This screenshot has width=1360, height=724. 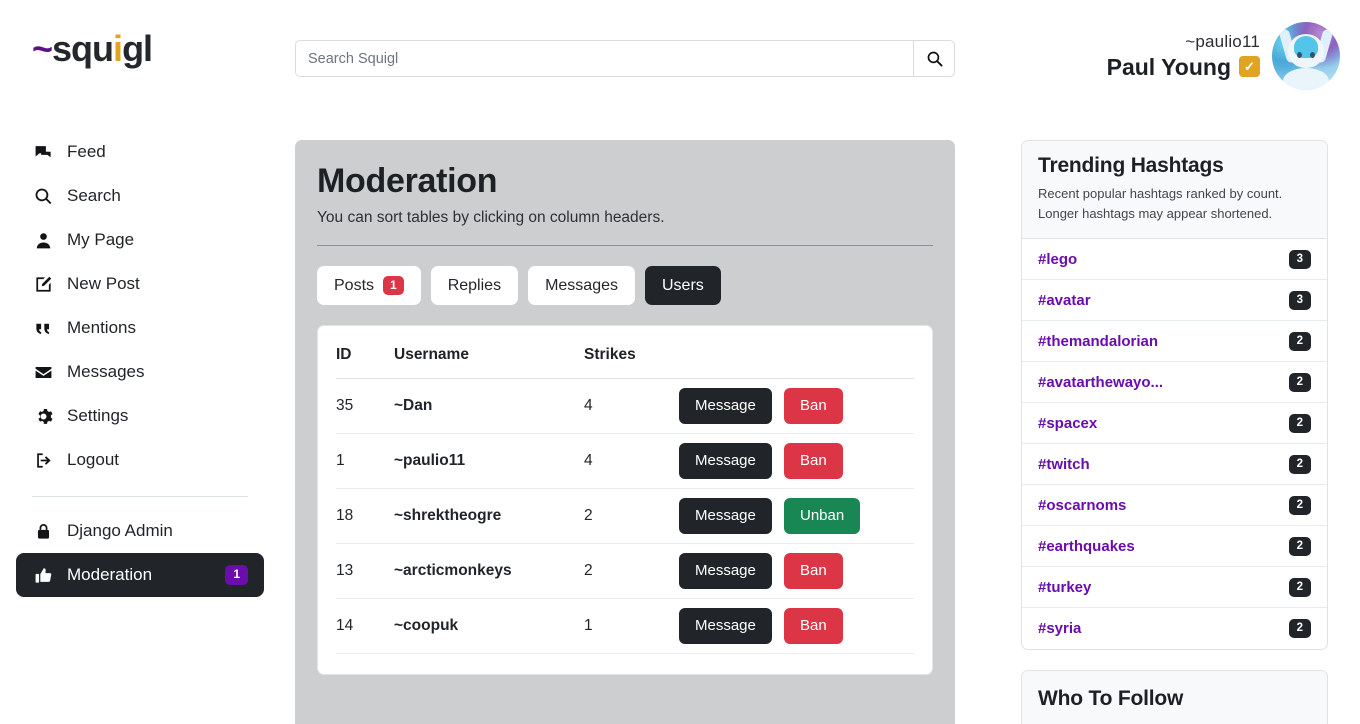 I want to click on search-submit-button, so click(x=934, y=58).